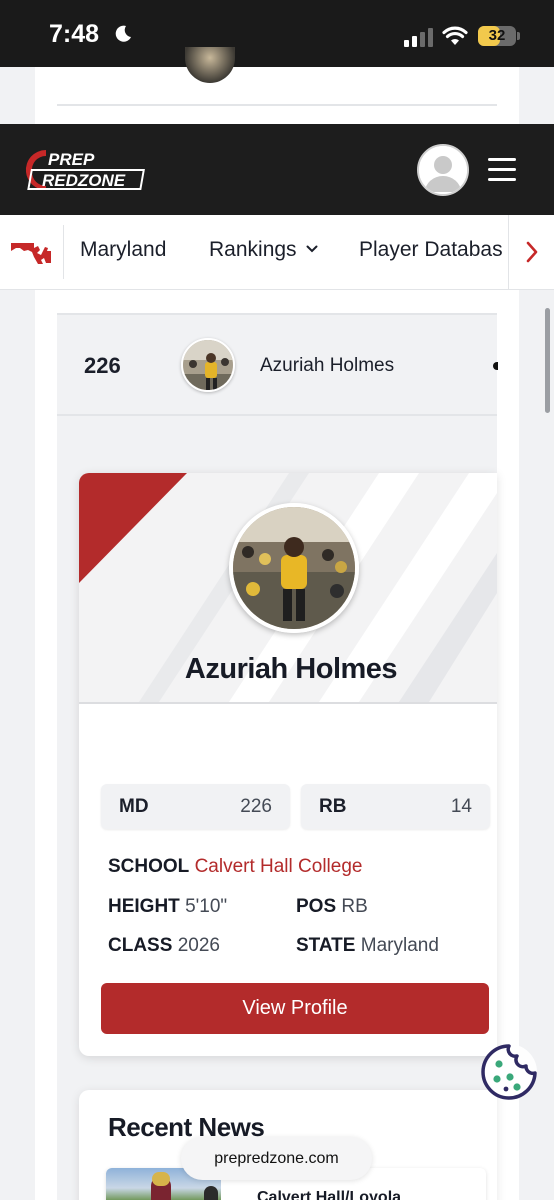 The width and height of the screenshot is (554, 1200). Describe the element at coordinates (208, 365) in the screenshot. I see `ranking-player-avatar` at that location.